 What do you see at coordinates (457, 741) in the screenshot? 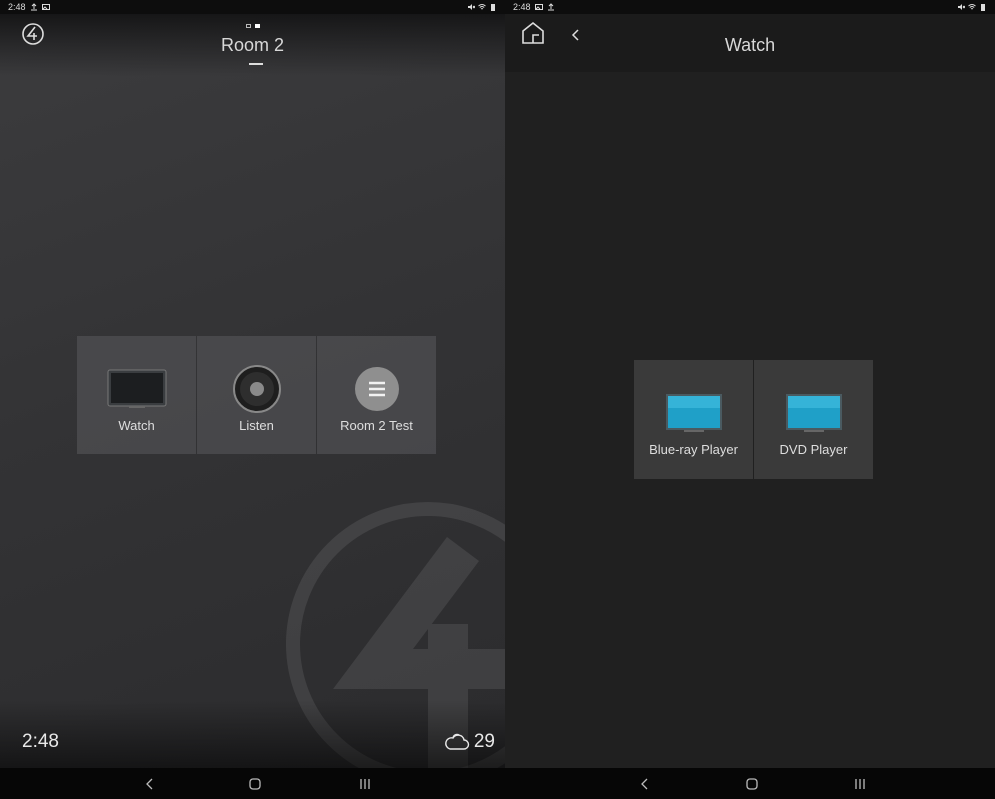
I see `cloud-icon` at bounding box center [457, 741].